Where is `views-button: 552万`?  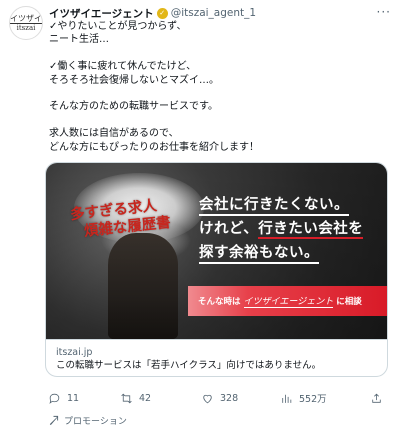
views-button: 552万 is located at coordinates (303, 398).